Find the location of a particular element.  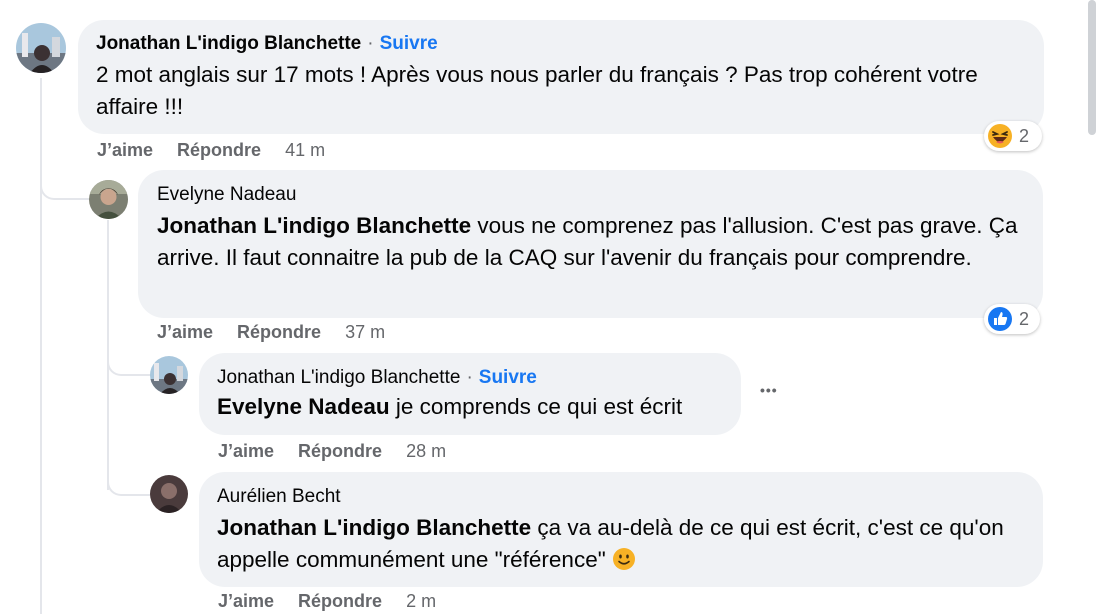

comment-actions: J’aime Répondre 2 m is located at coordinates (327, 601).